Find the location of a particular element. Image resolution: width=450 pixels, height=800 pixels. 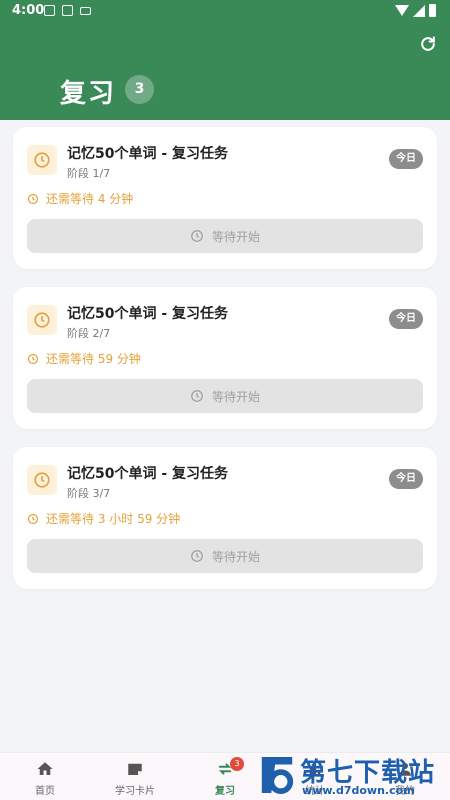

nav-label: 首页 is located at coordinates (45, 791).